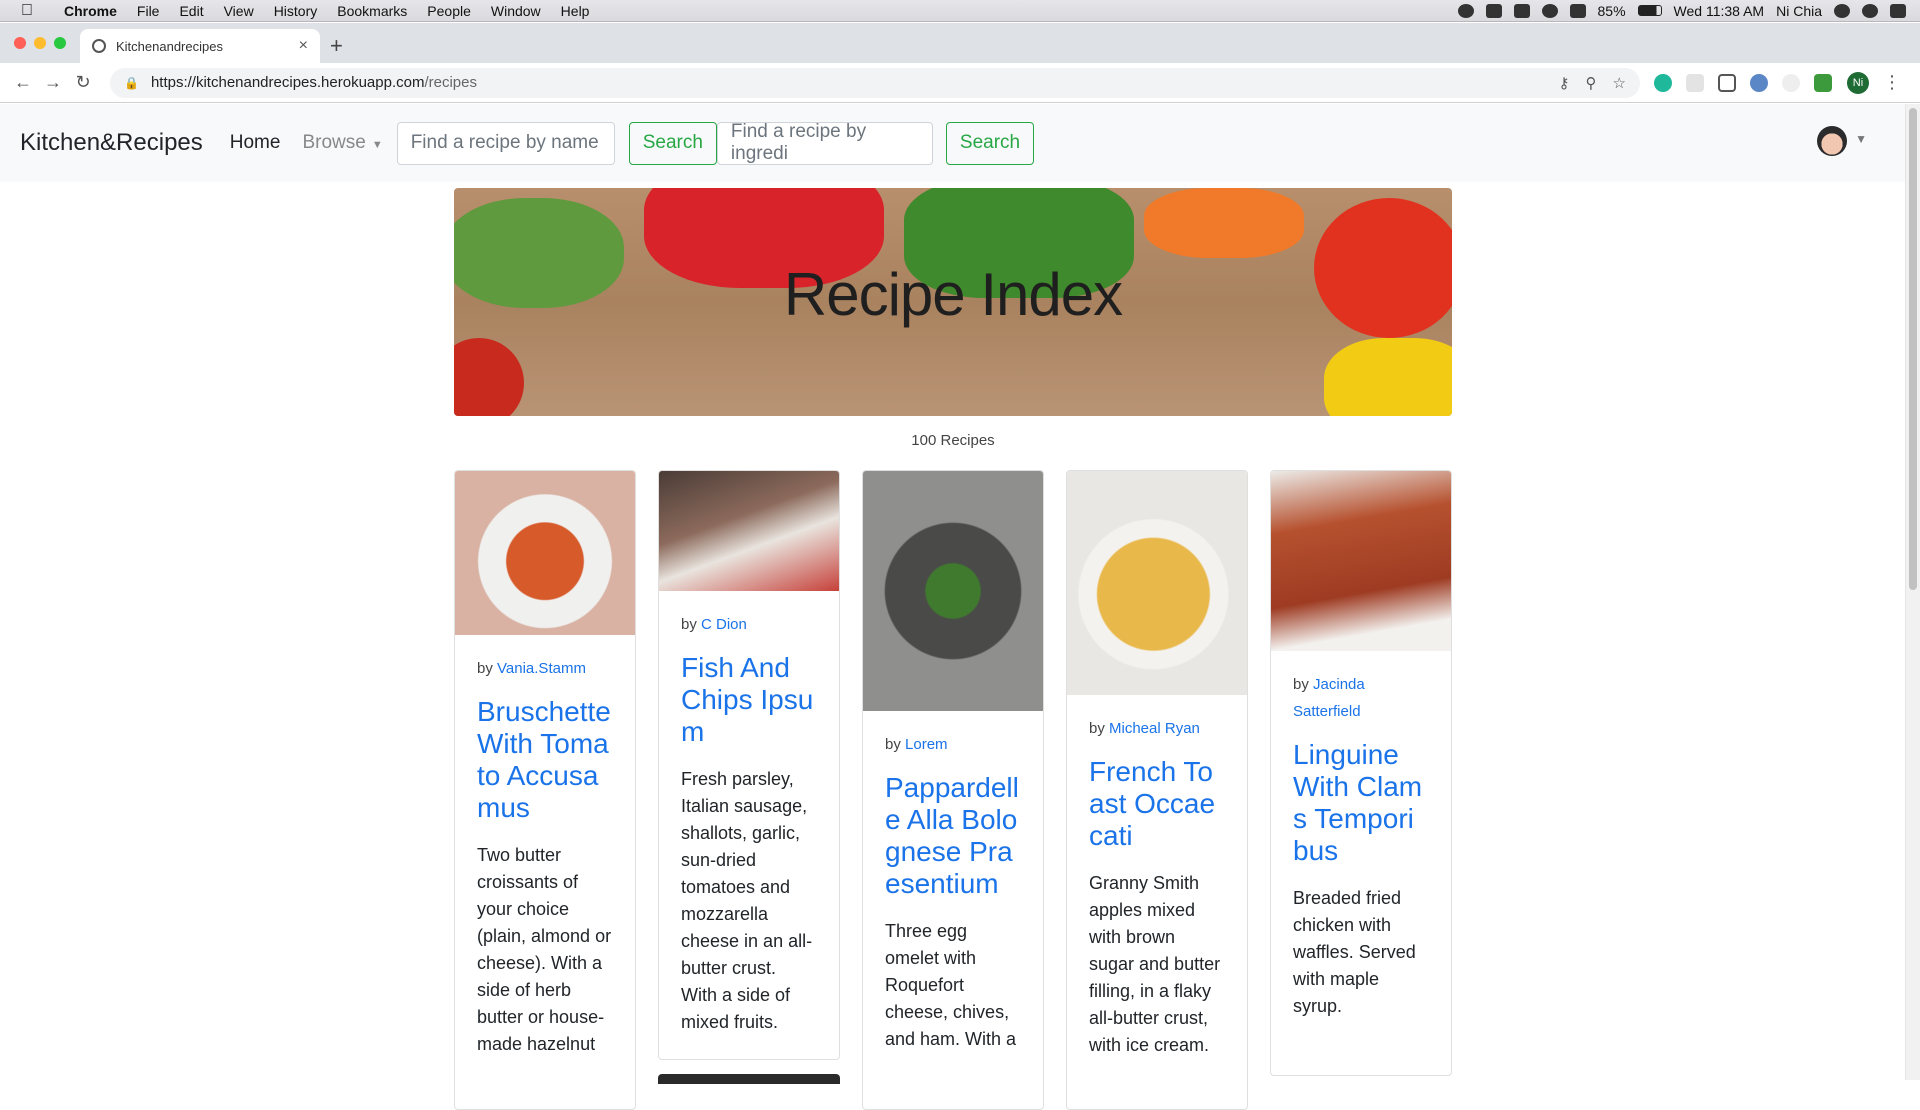  I want to click on author-link: Micheal Ryan, so click(1154, 728).